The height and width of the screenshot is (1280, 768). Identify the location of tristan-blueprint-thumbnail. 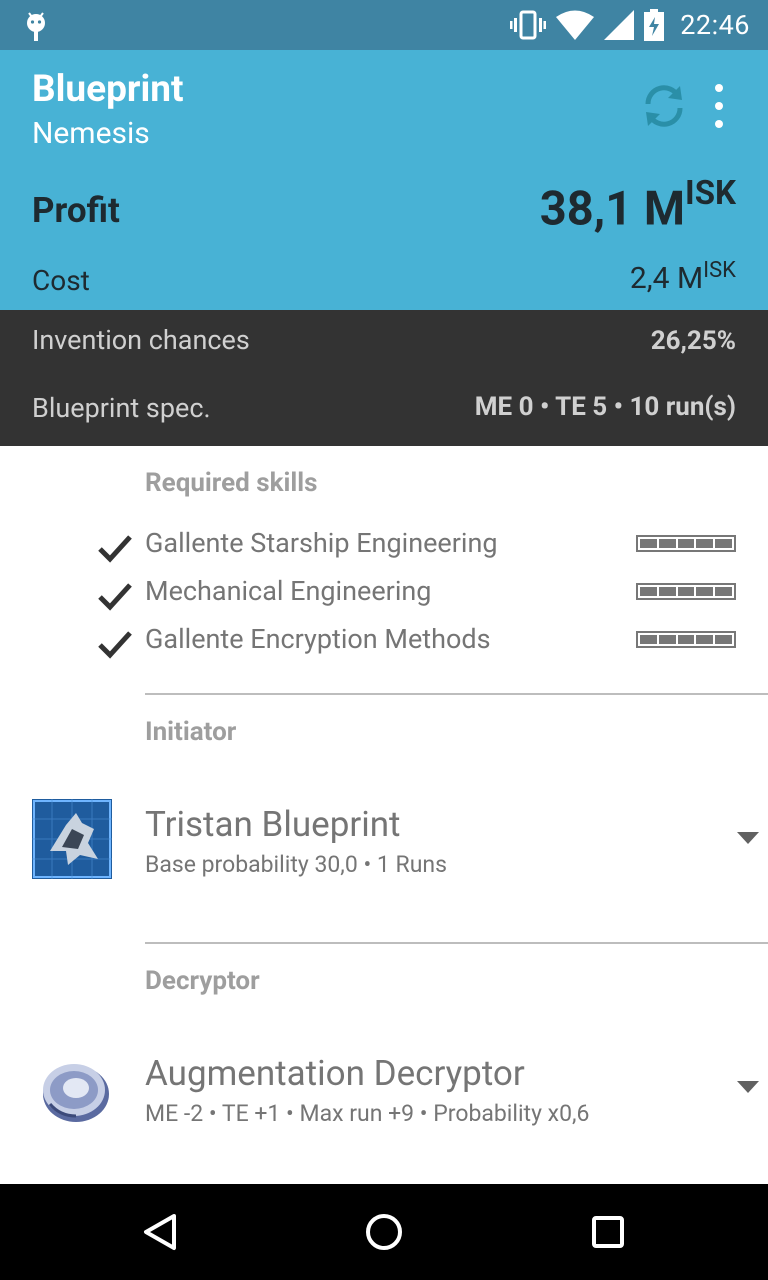
(72, 839).